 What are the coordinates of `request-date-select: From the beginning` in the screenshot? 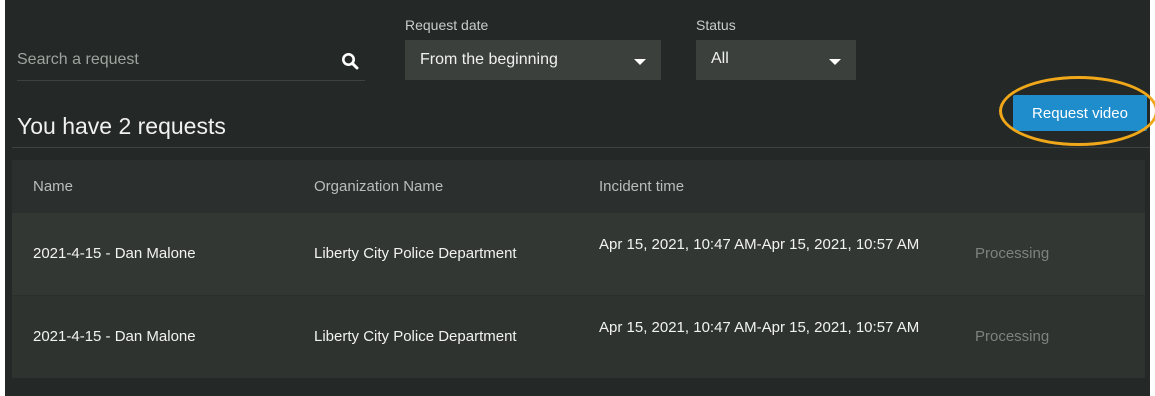 It's located at (533, 60).